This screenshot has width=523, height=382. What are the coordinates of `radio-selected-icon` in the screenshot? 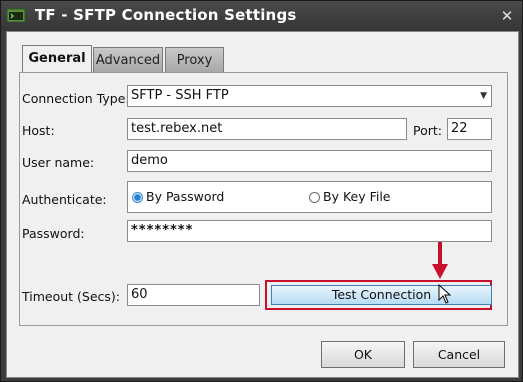 It's located at (137, 197).